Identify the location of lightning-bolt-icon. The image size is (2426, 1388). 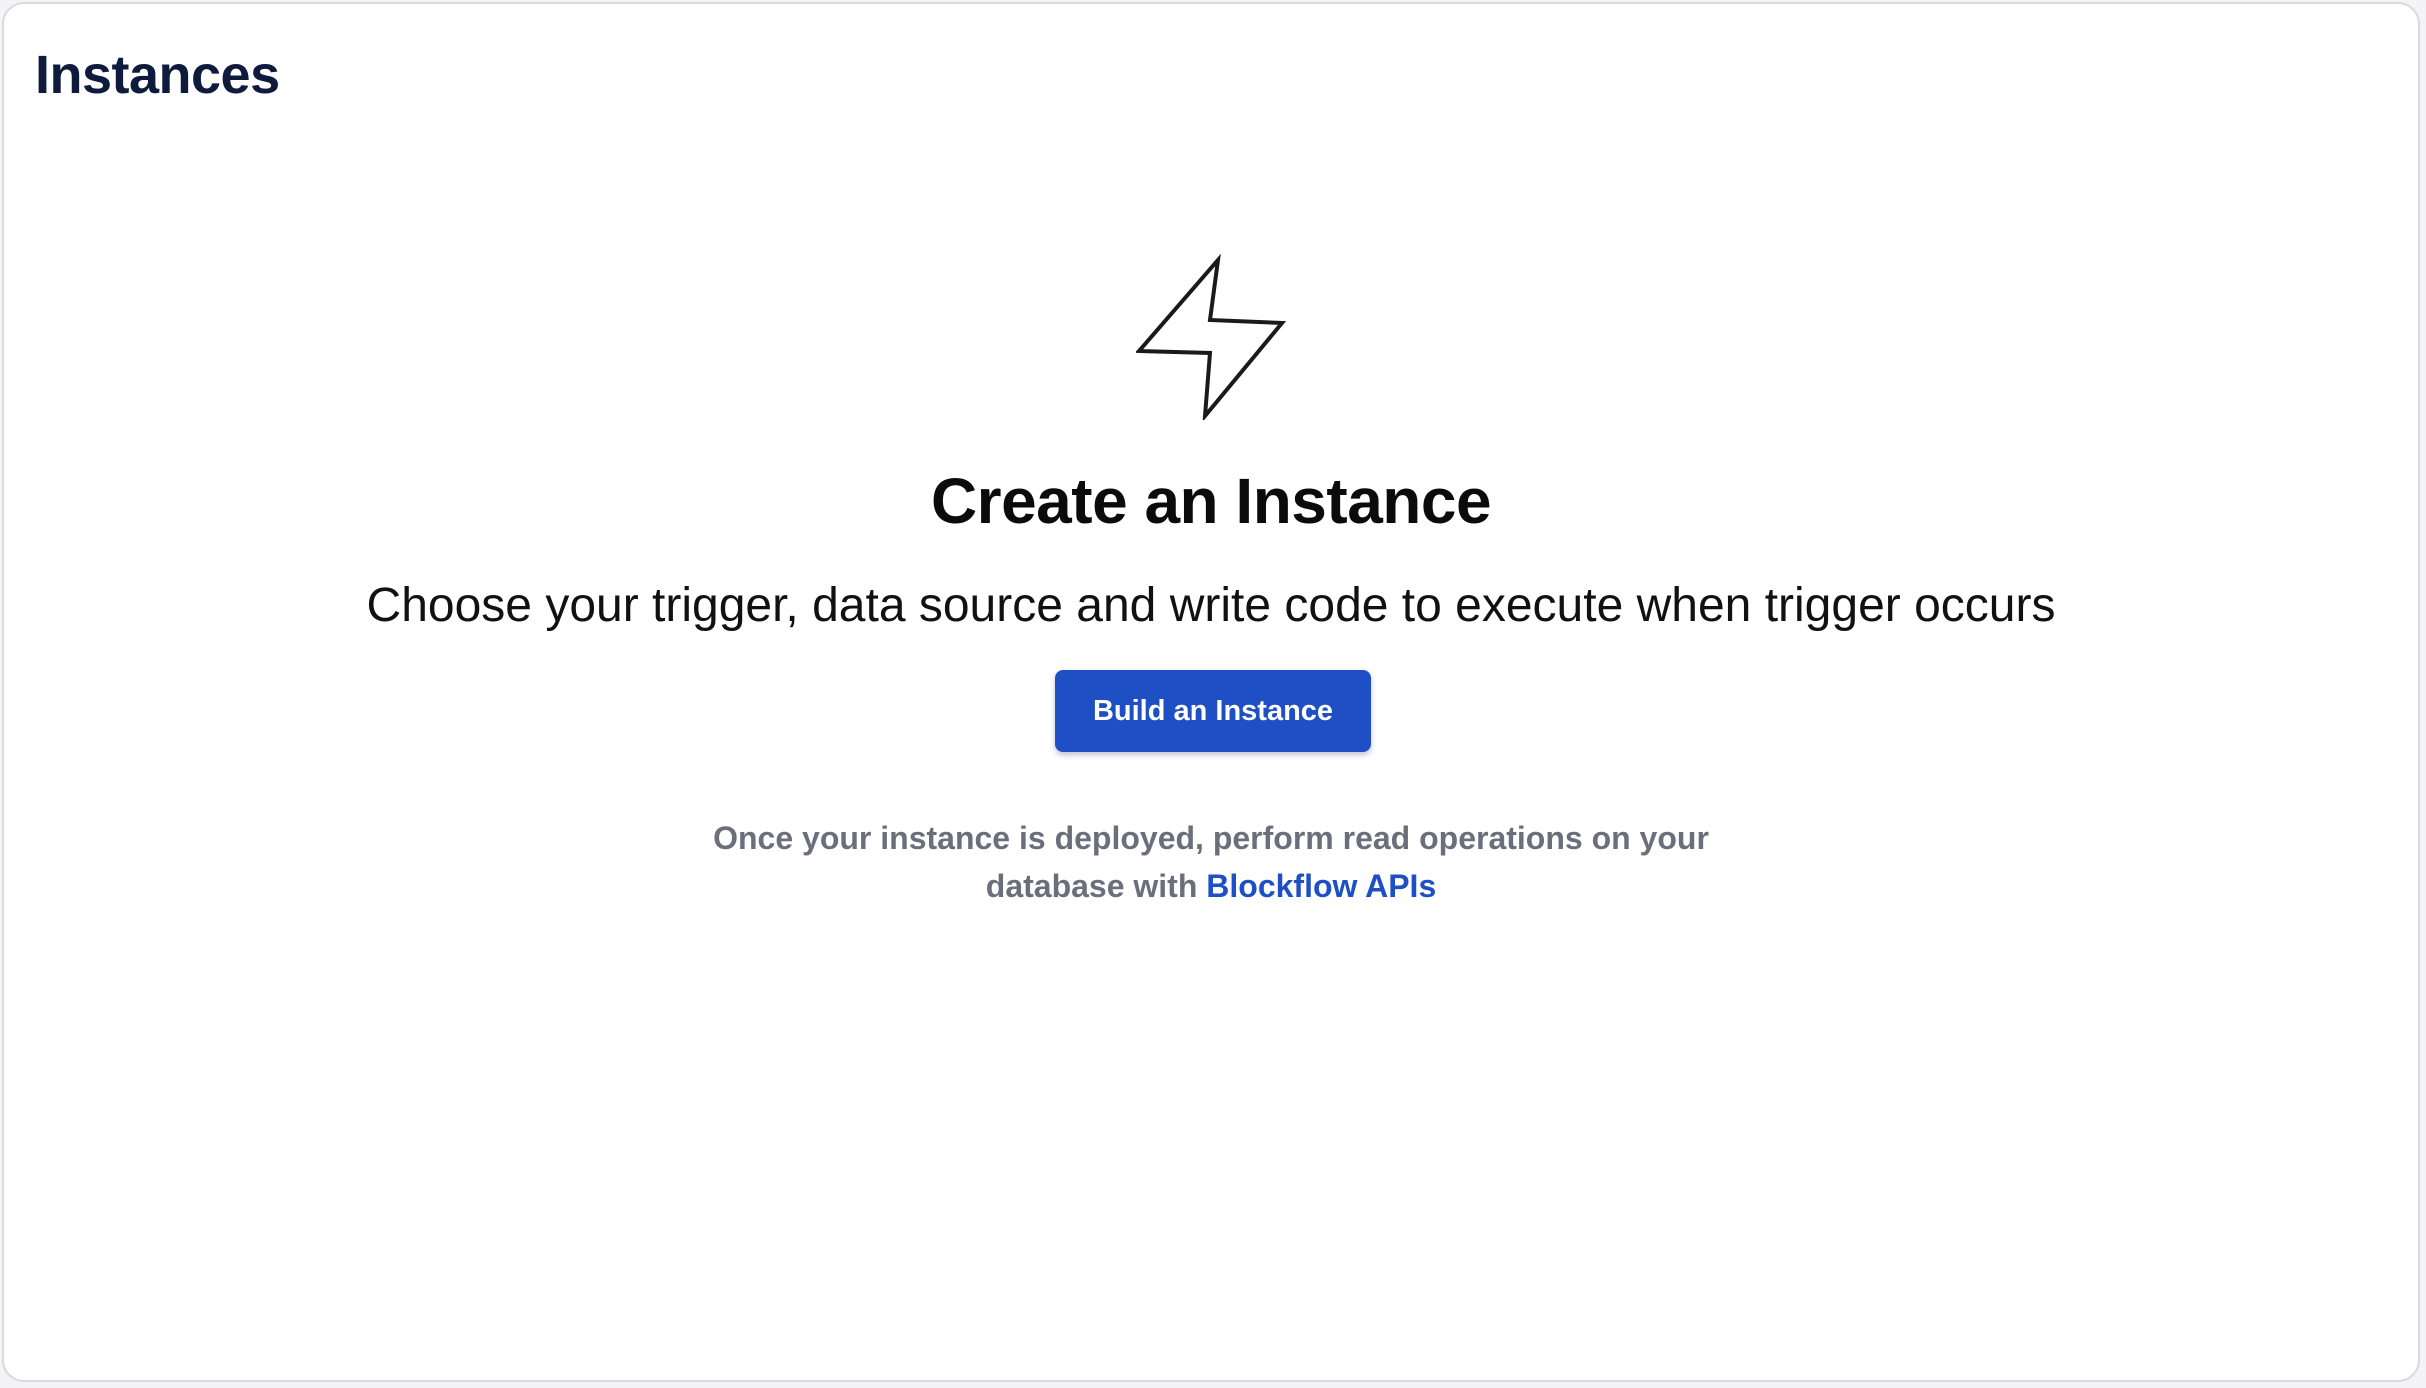
(1211, 336).